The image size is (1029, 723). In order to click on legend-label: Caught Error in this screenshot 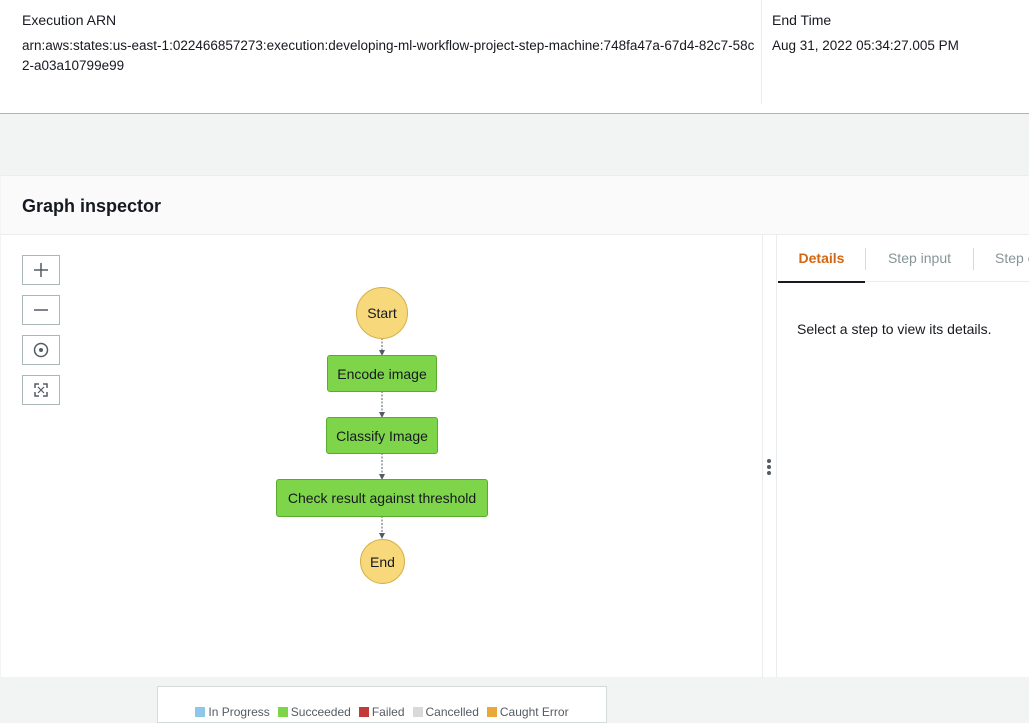, I will do `click(534, 712)`.